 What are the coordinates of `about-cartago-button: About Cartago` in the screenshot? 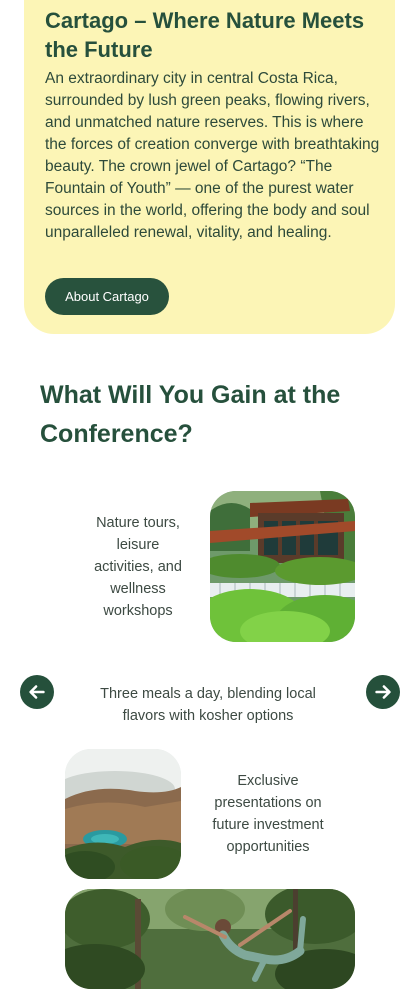 It's located at (107, 296).